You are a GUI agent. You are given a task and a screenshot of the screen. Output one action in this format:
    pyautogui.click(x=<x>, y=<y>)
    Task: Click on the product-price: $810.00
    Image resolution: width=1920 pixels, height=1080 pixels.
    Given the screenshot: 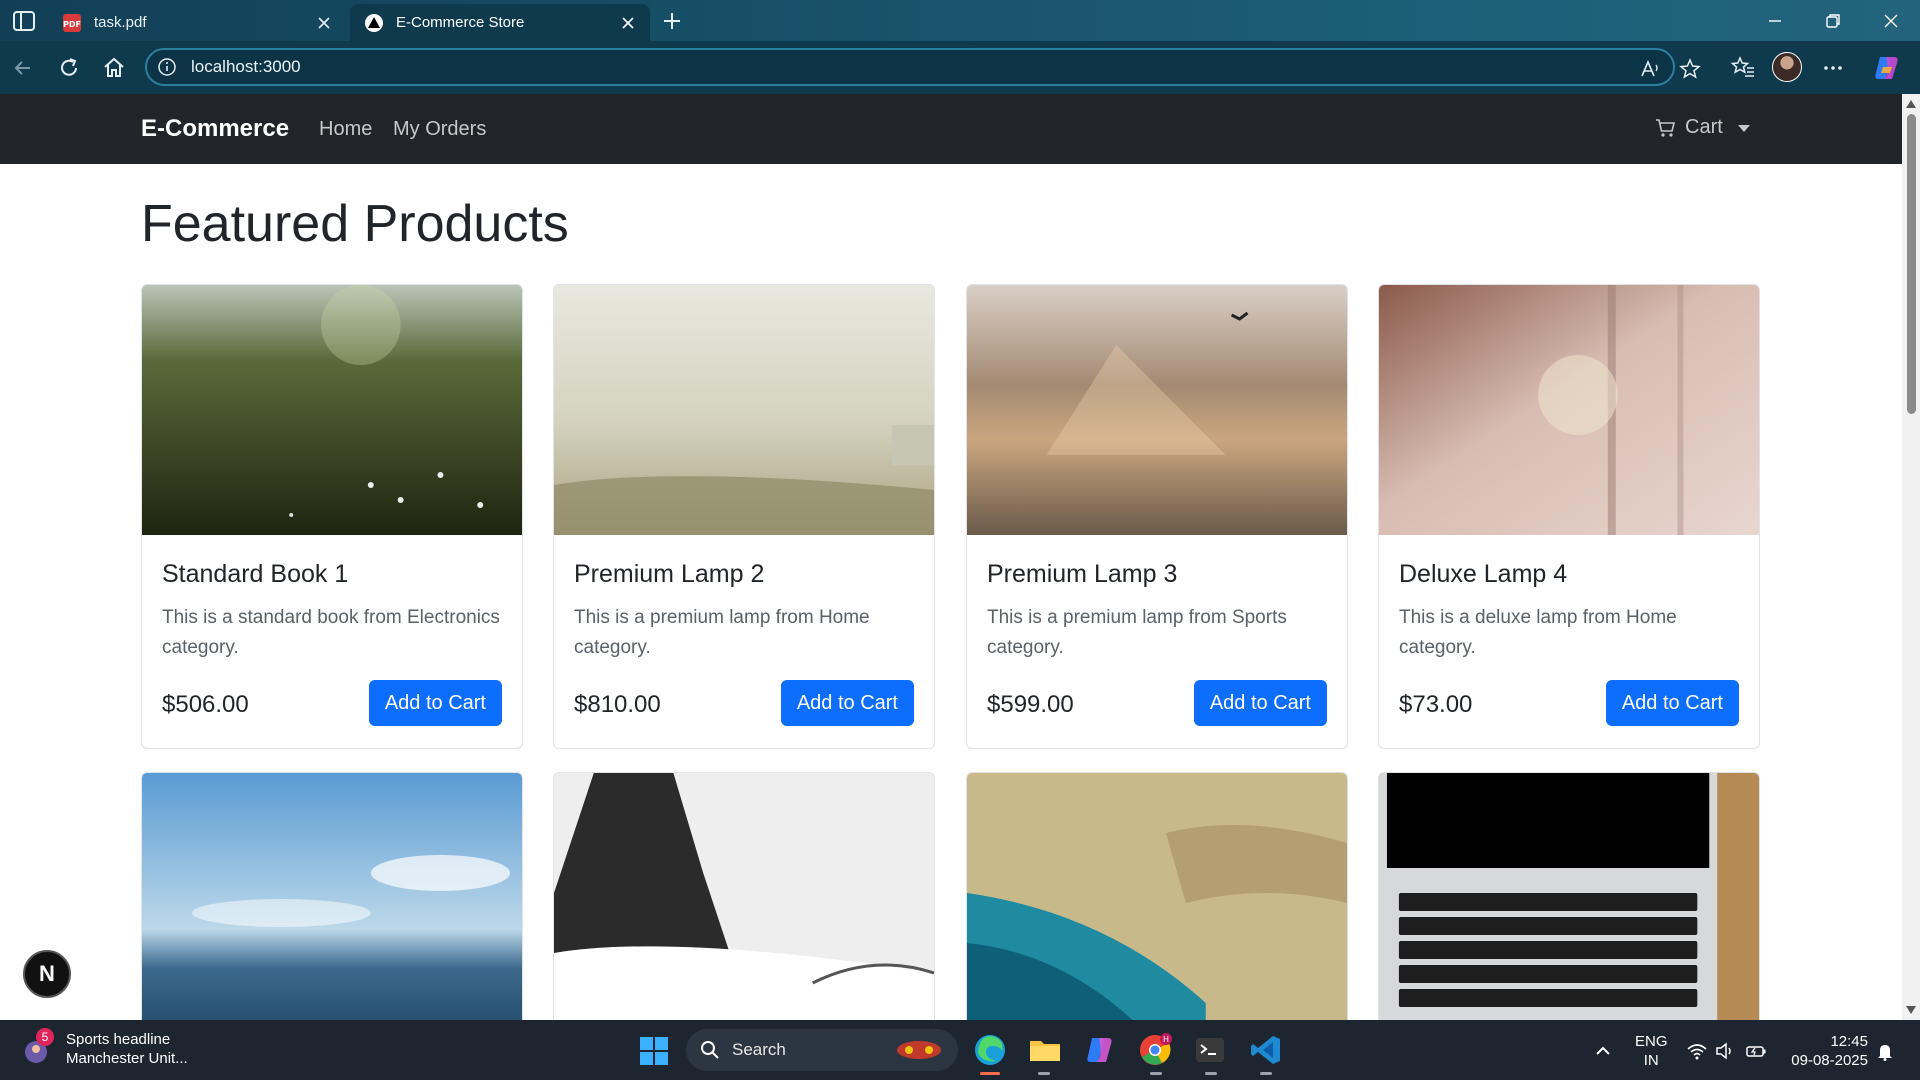 What is the action you would take?
    pyautogui.click(x=617, y=704)
    